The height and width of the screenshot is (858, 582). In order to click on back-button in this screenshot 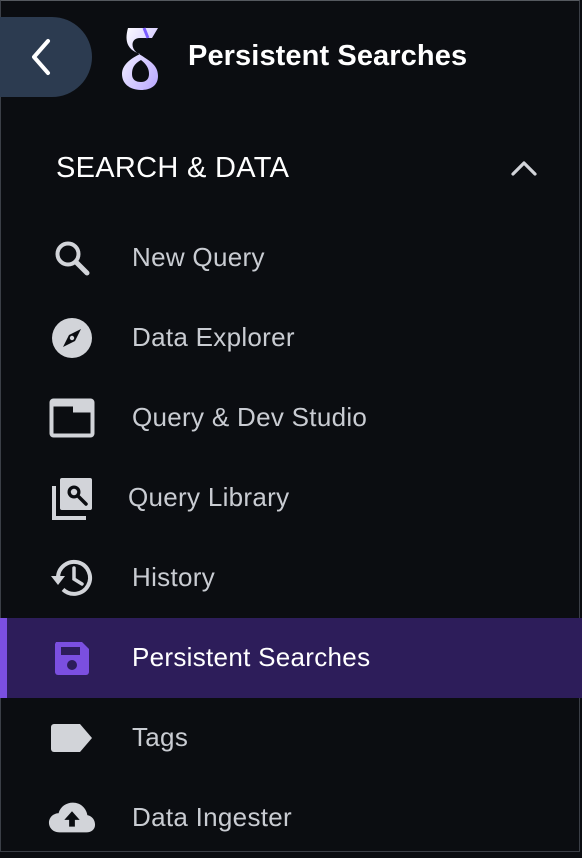, I will do `click(46, 57)`.